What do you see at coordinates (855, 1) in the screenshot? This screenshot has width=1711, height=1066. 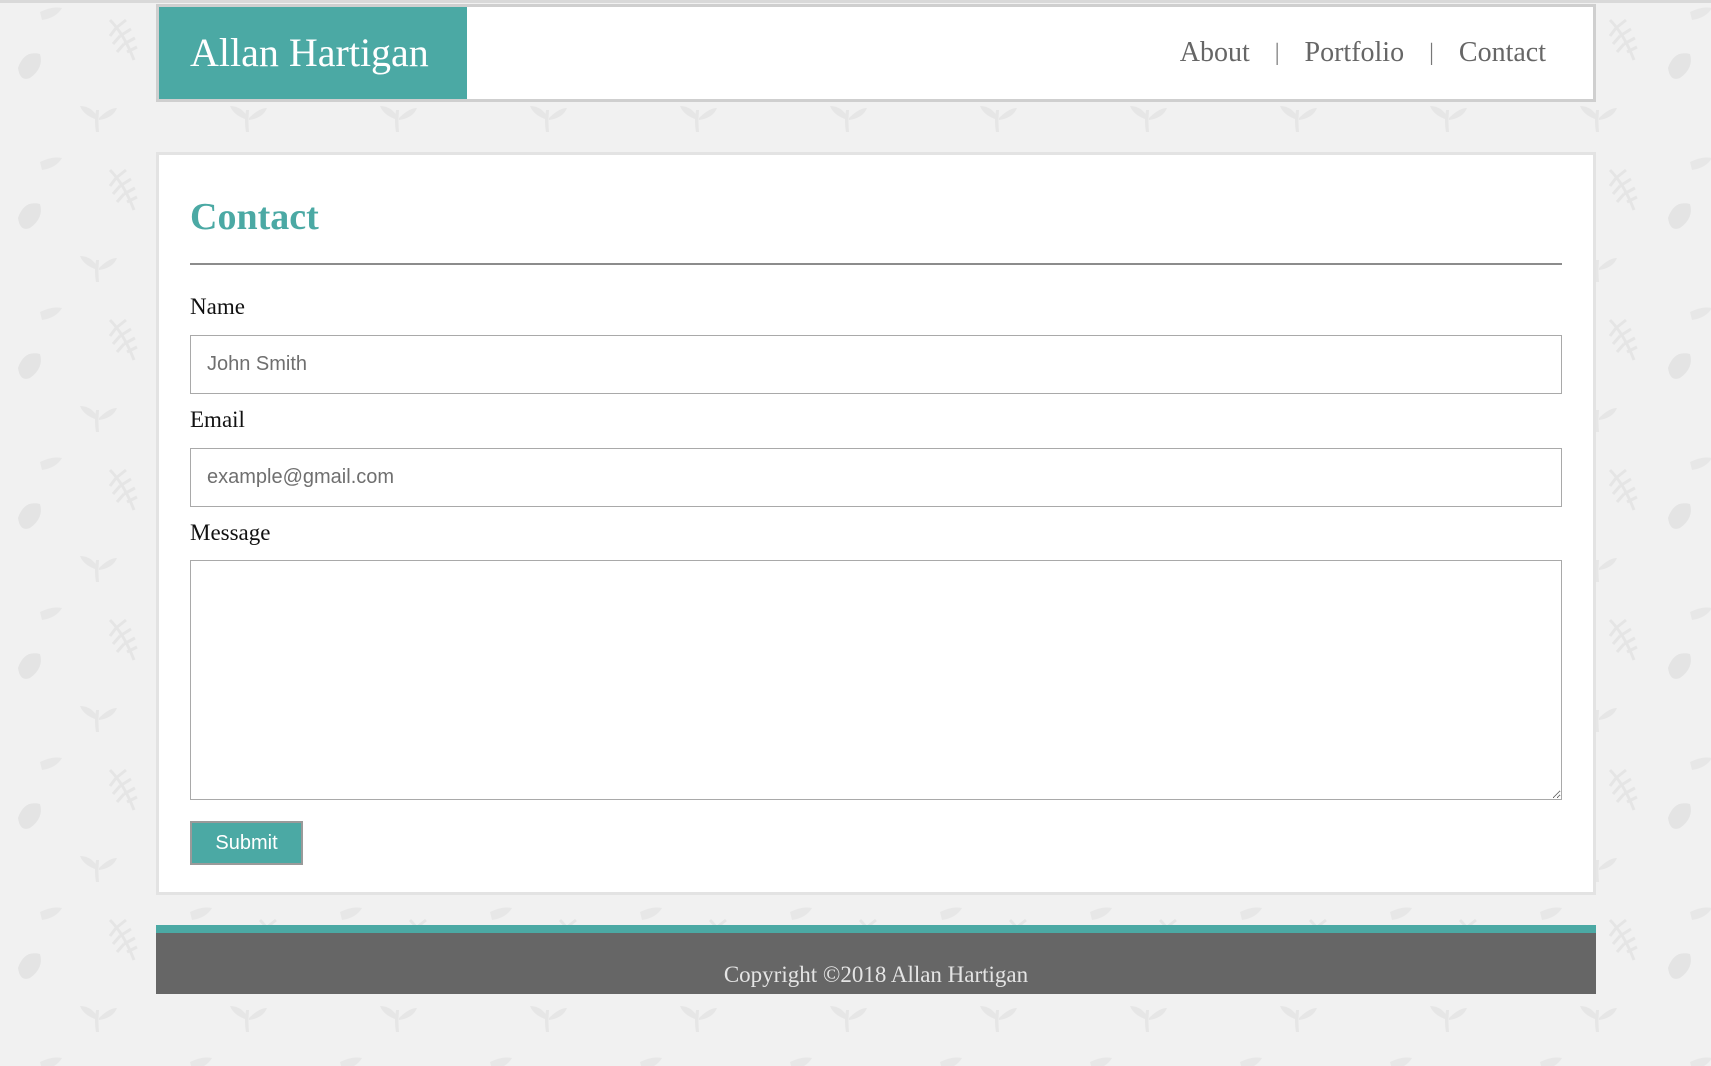 I see `browser-top-line` at bounding box center [855, 1].